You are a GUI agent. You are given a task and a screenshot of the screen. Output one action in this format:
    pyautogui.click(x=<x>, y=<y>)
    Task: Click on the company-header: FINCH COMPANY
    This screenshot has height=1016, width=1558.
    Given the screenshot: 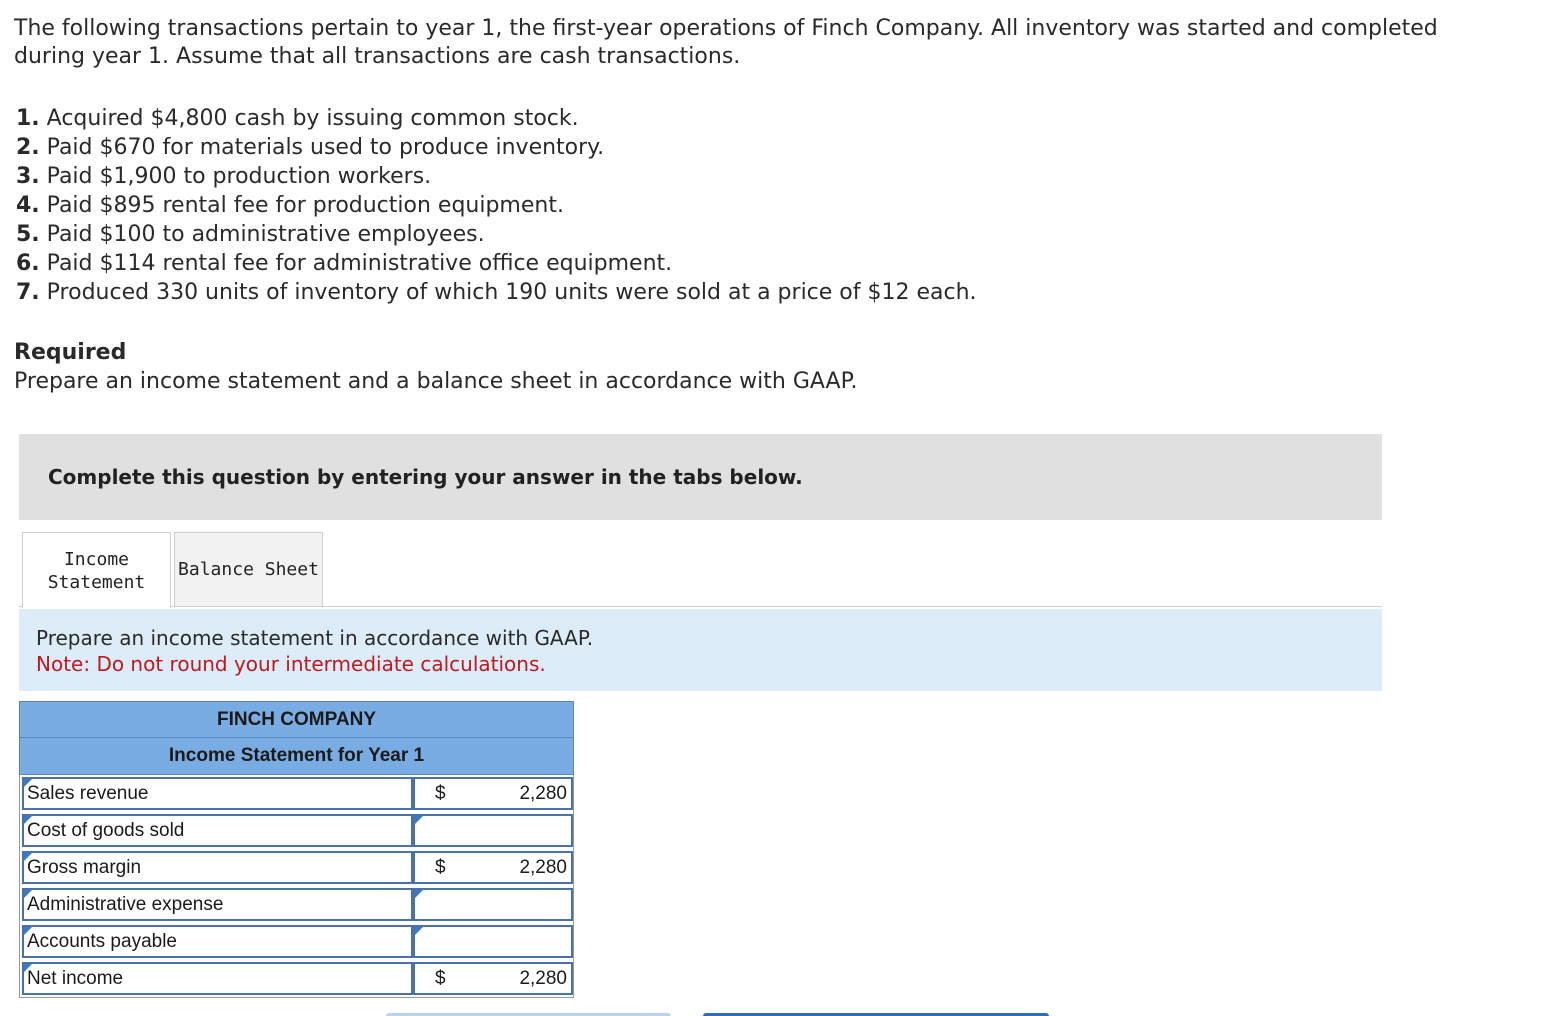 What is the action you would take?
    pyautogui.click(x=296, y=719)
    